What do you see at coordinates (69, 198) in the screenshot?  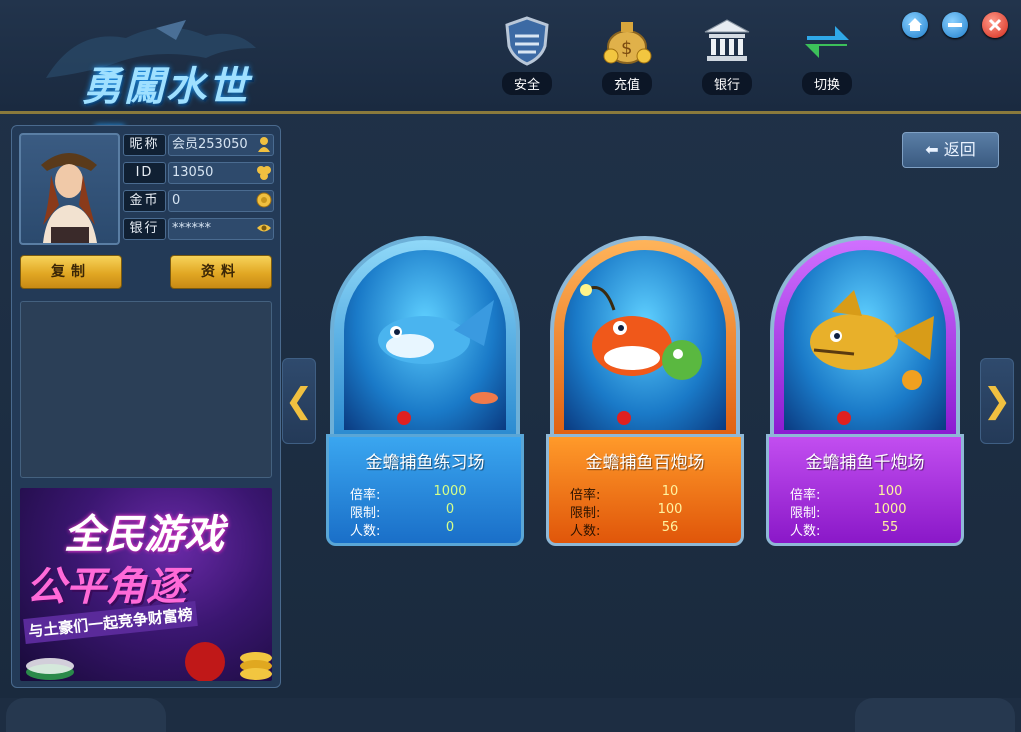 I see `avatar-image` at bounding box center [69, 198].